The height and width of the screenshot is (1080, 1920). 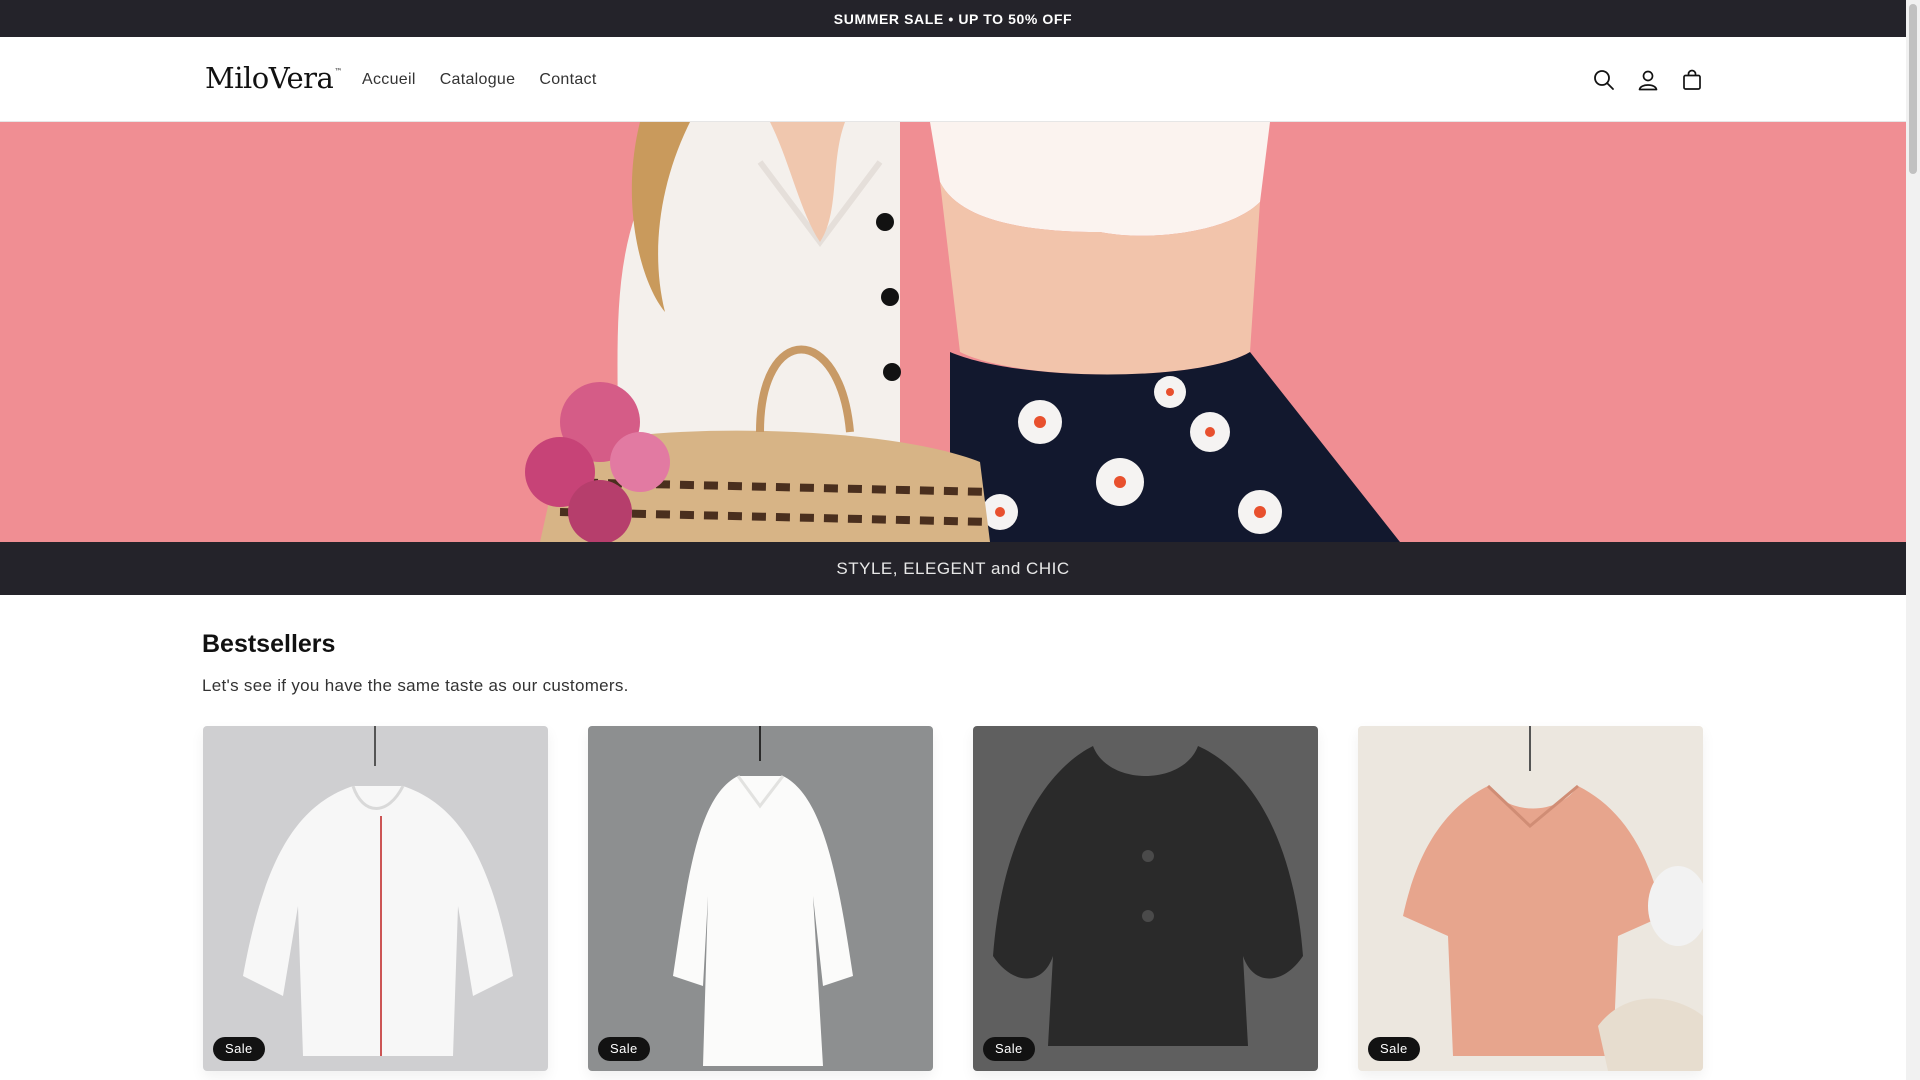 I want to click on announcement-bar: SUMMER SALE • UP TO 50% OFF, so click(x=953, y=18).